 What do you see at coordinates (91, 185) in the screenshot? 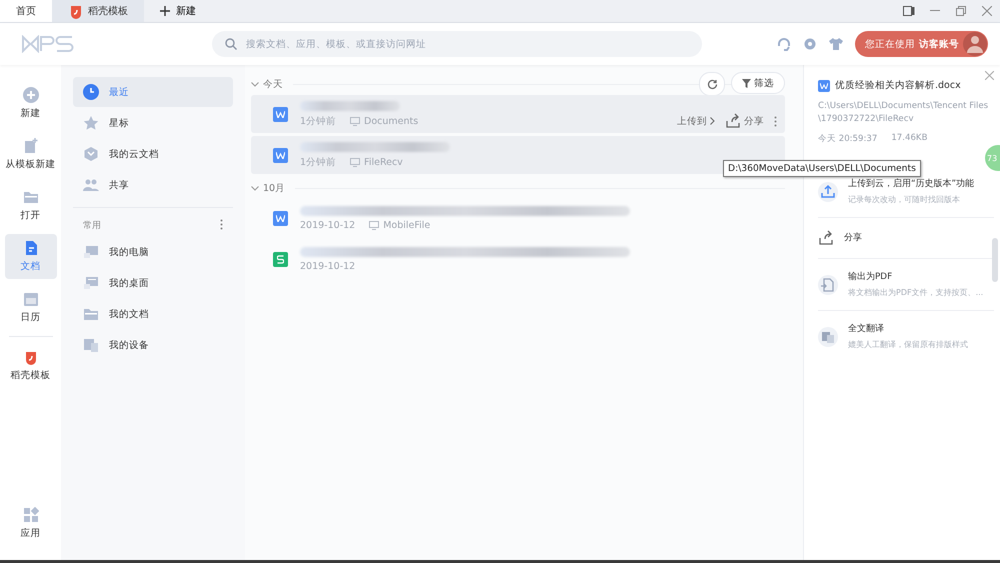
I see `people-icon` at bounding box center [91, 185].